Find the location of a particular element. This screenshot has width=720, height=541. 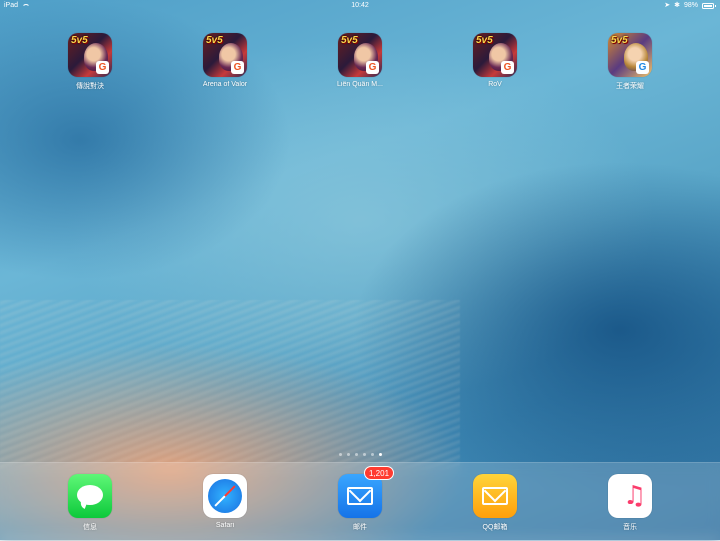

bluetooth-icon: ✱ is located at coordinates (677, 5).